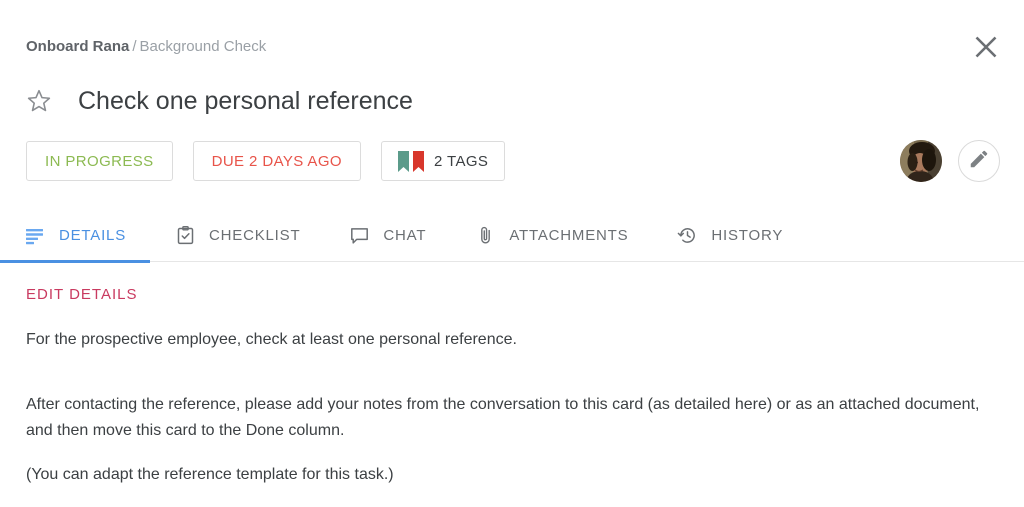 Image resolution: width=1024 pixels, height=507 pixels. Describe the element at coordinates (403, 161) in the screenshot. I see `tag-mark-green-icon` at that location.